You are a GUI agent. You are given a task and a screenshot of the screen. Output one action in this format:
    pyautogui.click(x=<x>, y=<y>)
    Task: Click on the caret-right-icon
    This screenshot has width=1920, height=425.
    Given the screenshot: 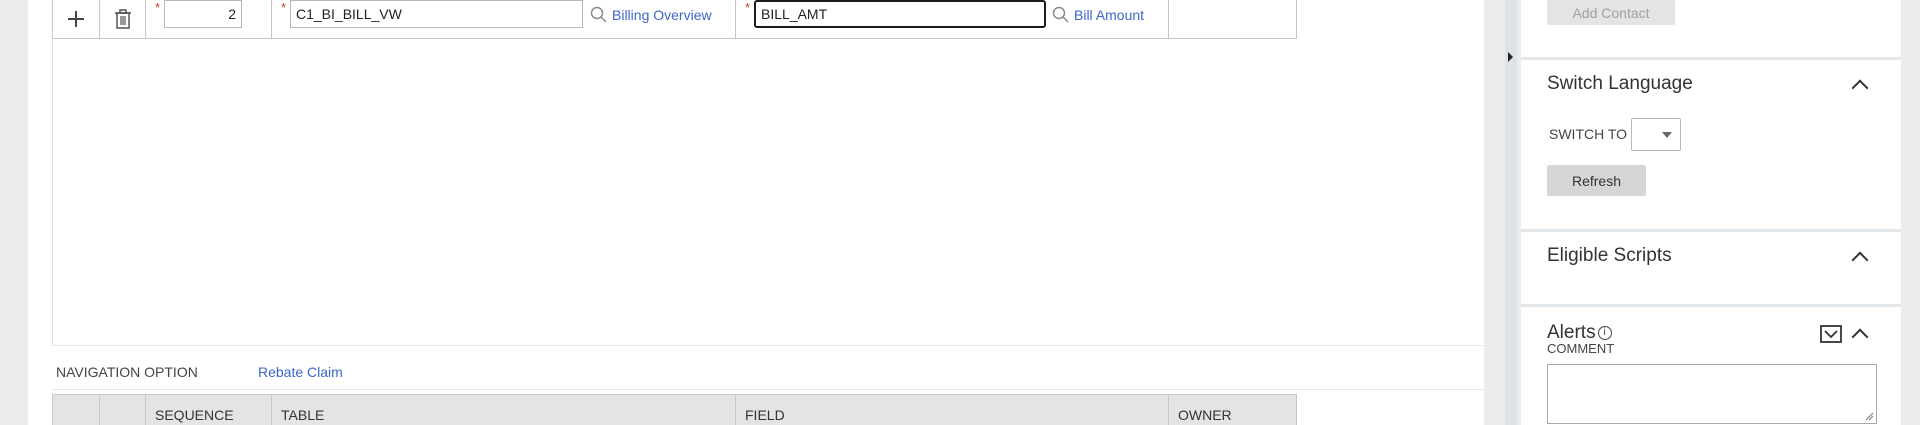 What is the action you would take?
    pyautogui.click(x=1510, y=57)
    